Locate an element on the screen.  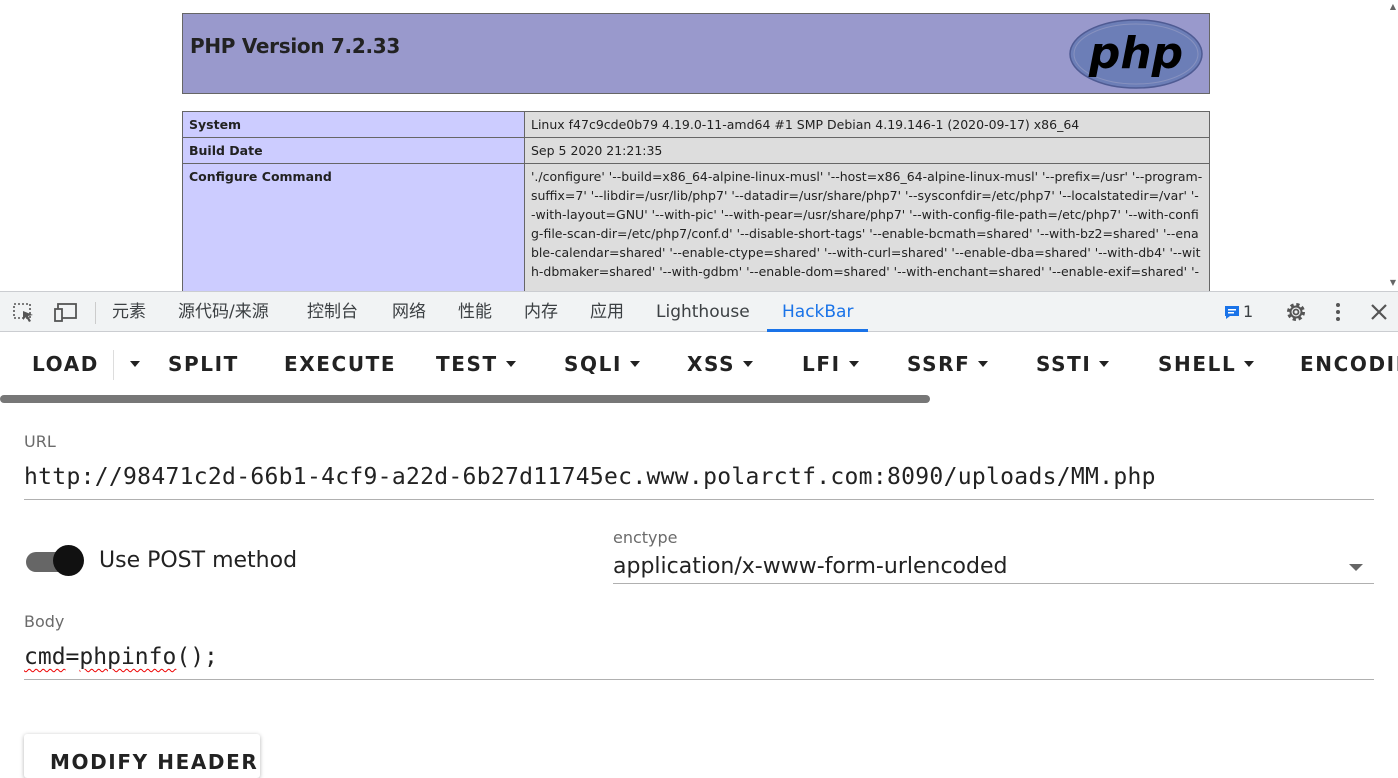
toolbar-scrollbar is located at coordinates (465, 399).